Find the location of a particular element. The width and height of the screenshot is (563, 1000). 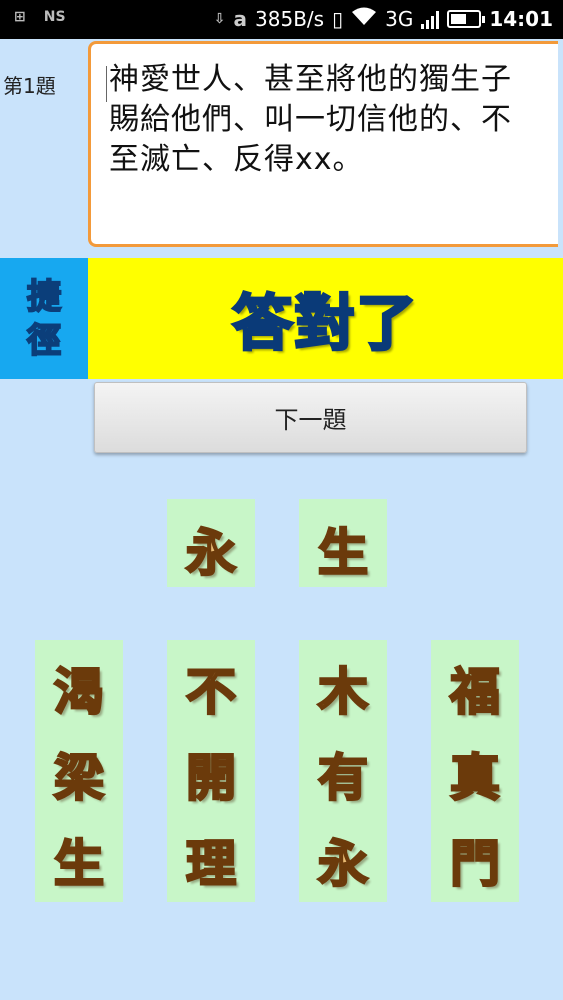

next-question-button: 下一題 is located at coordinates (310, 417).